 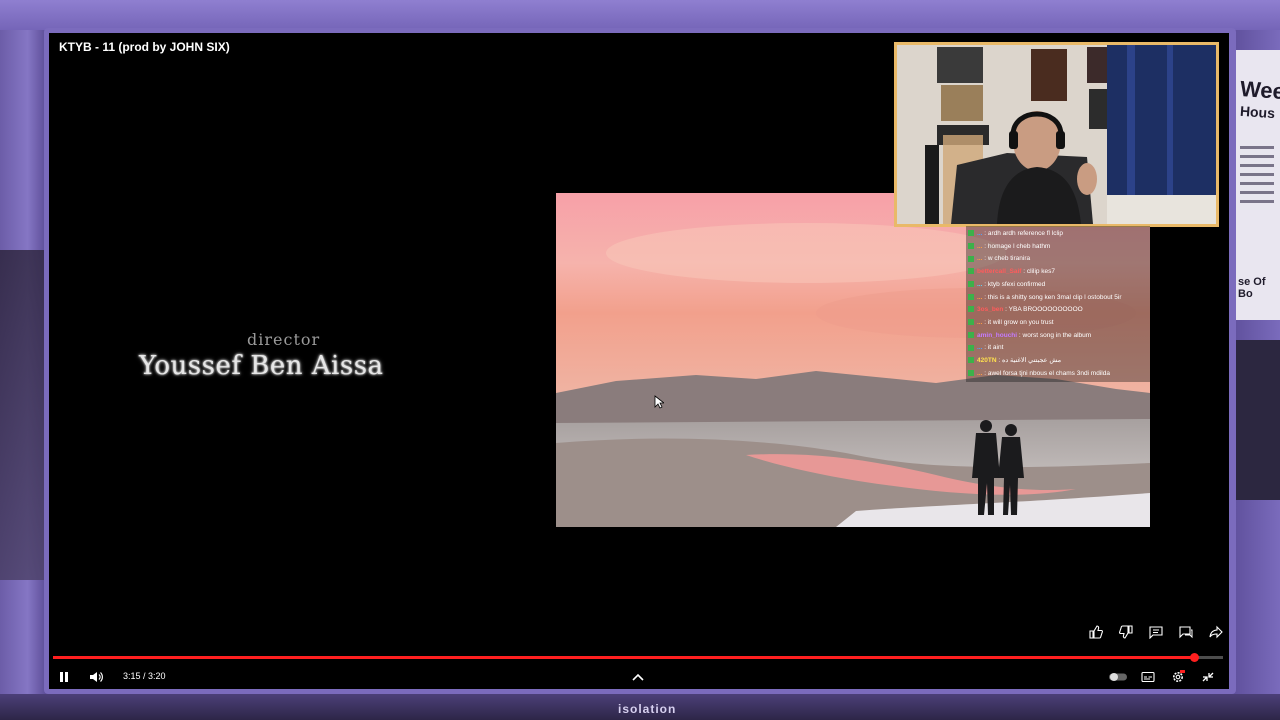 What do you see at coordinates (284, 339) in the screenshot?
I see `credit-role: director` at bounding box center [284, 339].